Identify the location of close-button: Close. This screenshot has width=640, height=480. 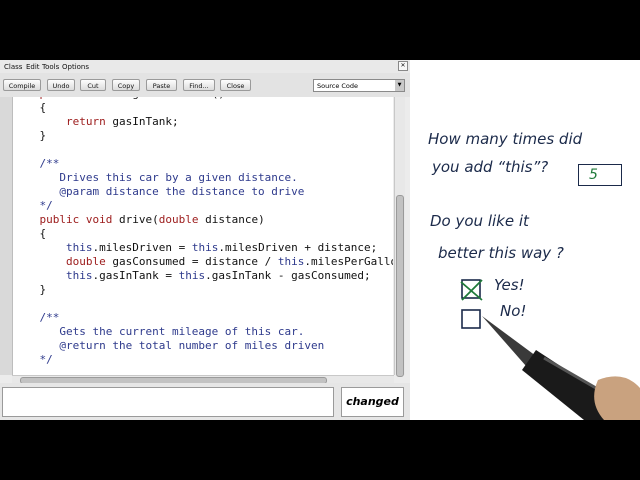
(235, 85).